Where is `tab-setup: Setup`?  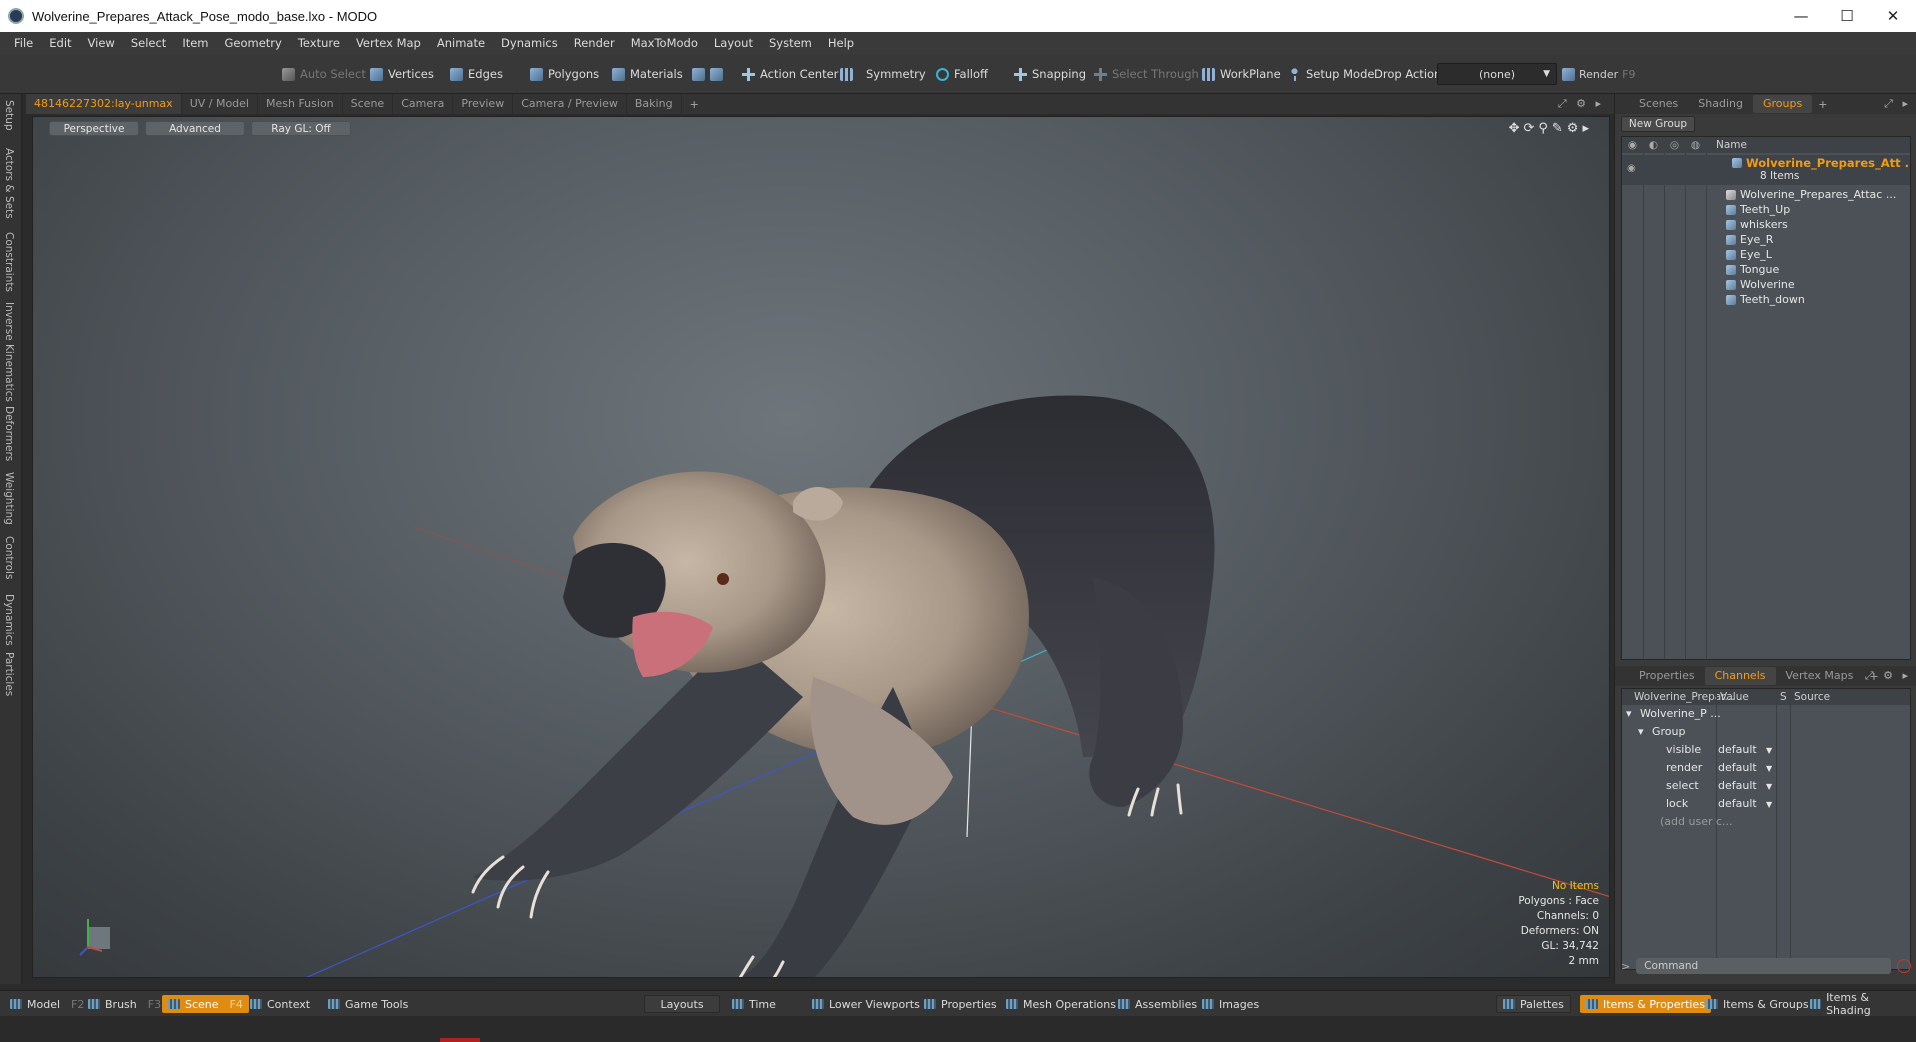
tab-setup: Setup is located at coordinates (9, 115).